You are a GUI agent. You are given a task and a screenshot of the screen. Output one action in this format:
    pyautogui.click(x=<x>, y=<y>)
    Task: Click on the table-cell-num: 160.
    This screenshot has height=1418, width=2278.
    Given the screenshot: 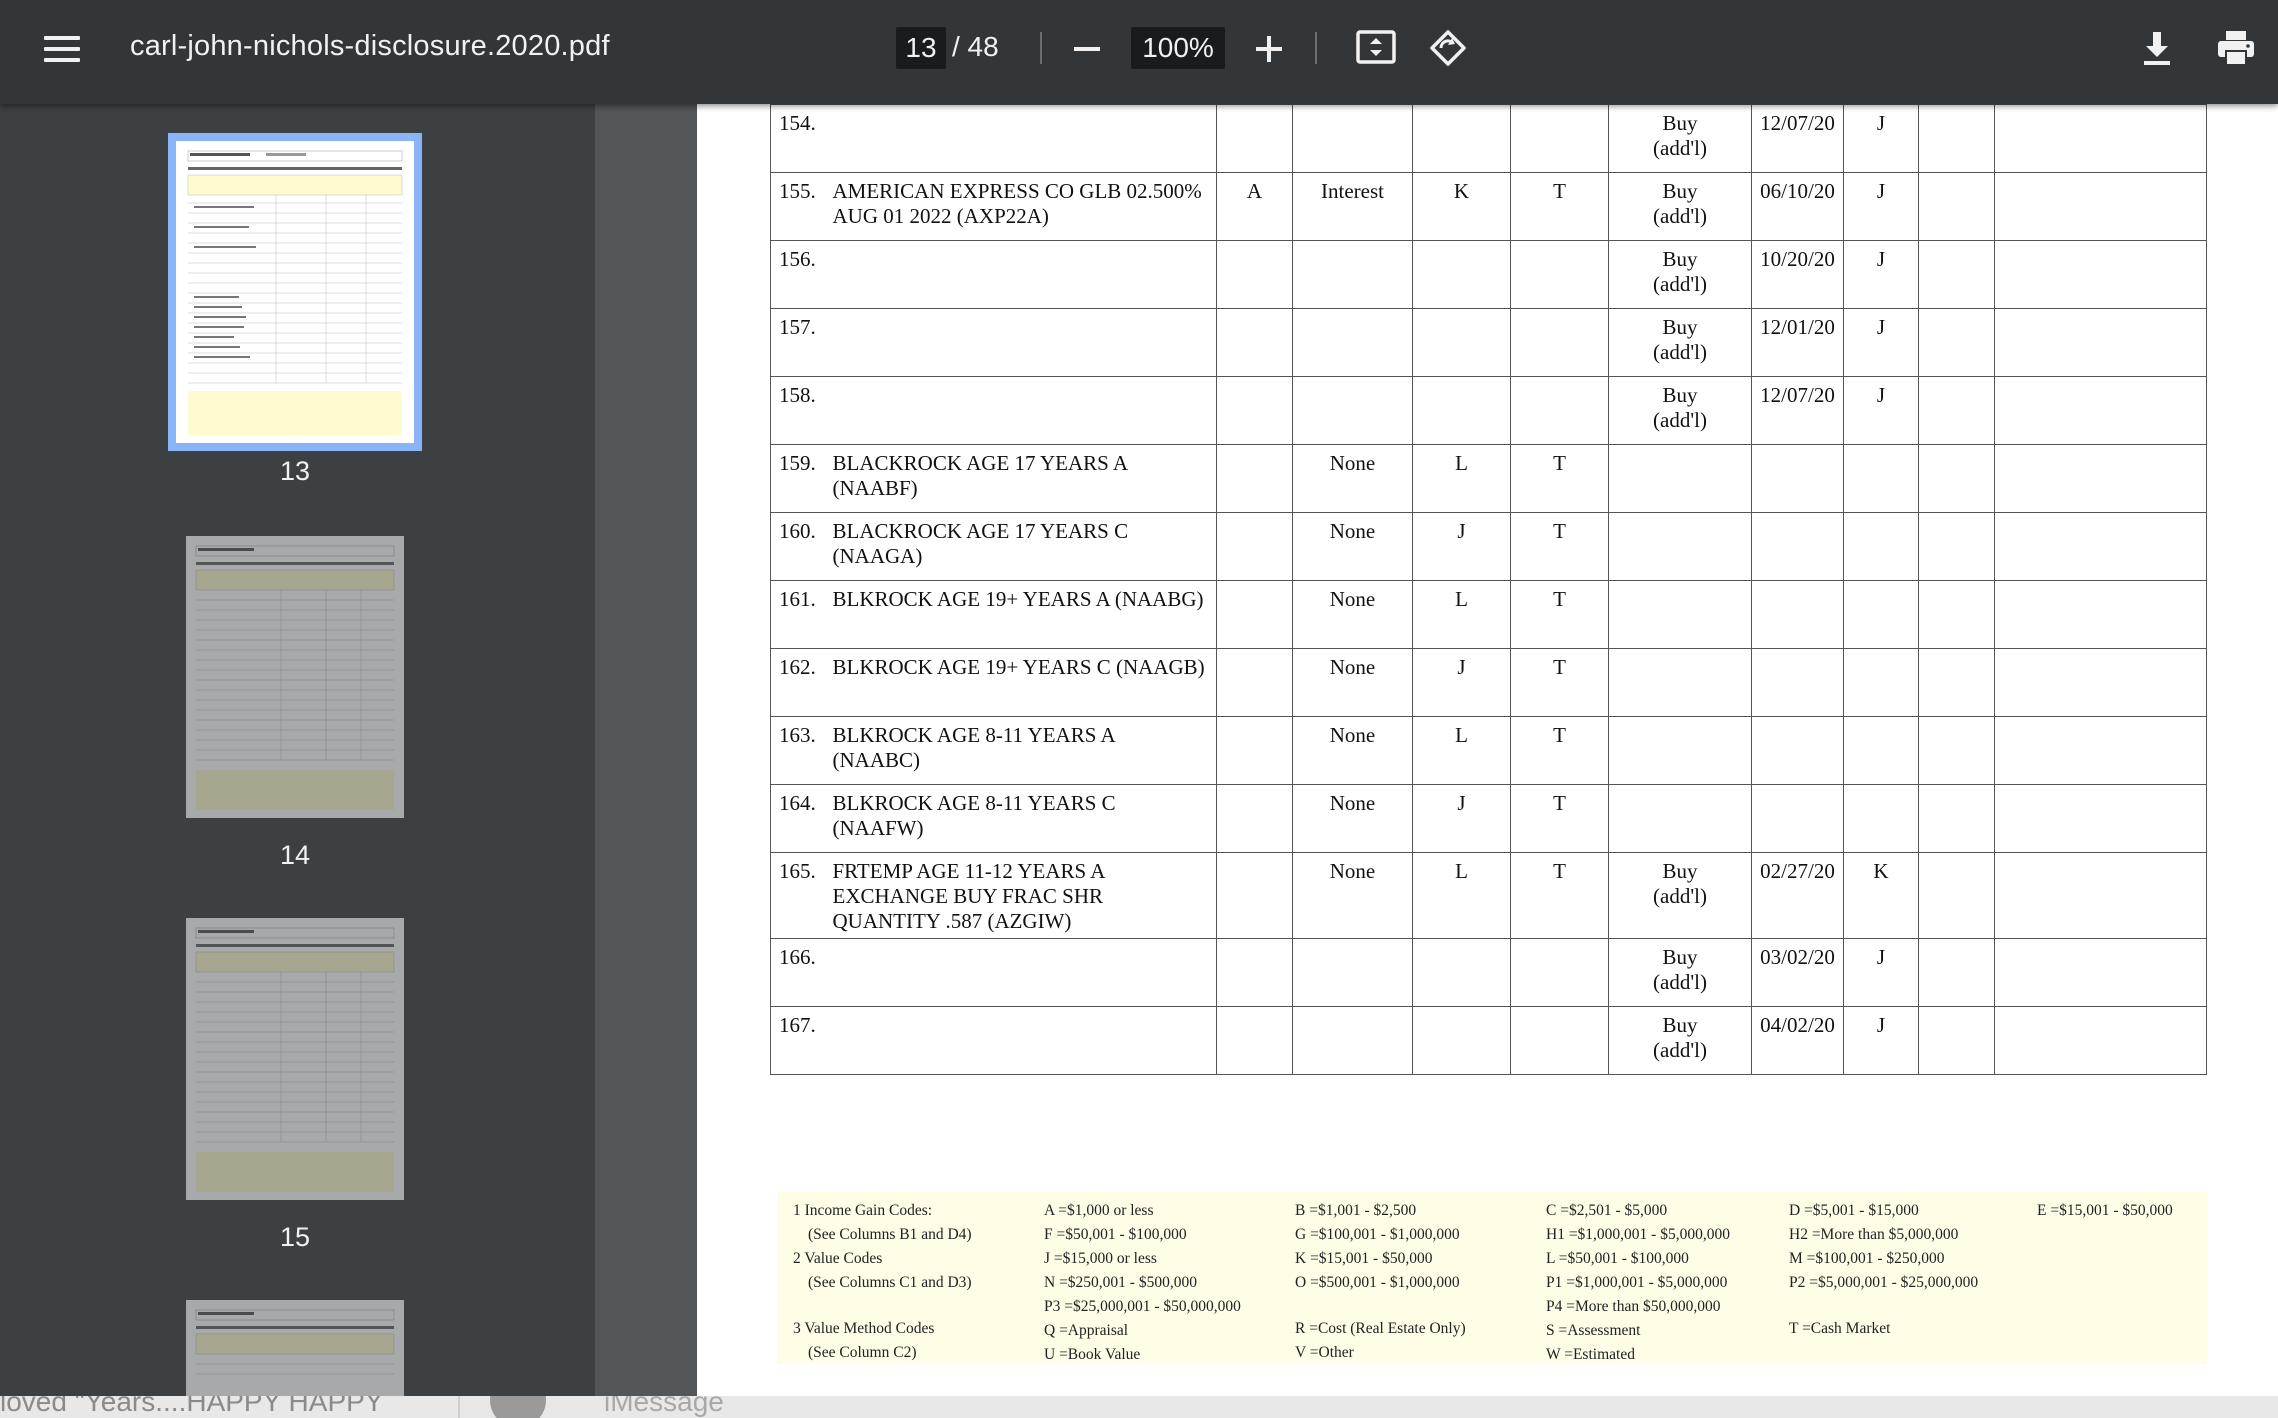 What is the action you would take?
    pyautogui.click(x=798, y=546)
    